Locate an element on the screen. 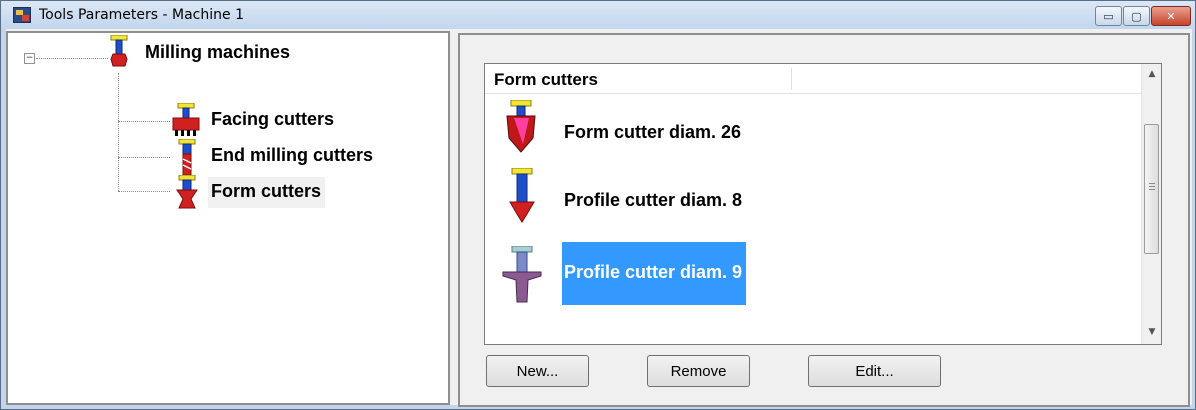 The height and width of the screenshot is (410, 1196). minimize-icon: ▭ is located at coordinates (1108, 16).